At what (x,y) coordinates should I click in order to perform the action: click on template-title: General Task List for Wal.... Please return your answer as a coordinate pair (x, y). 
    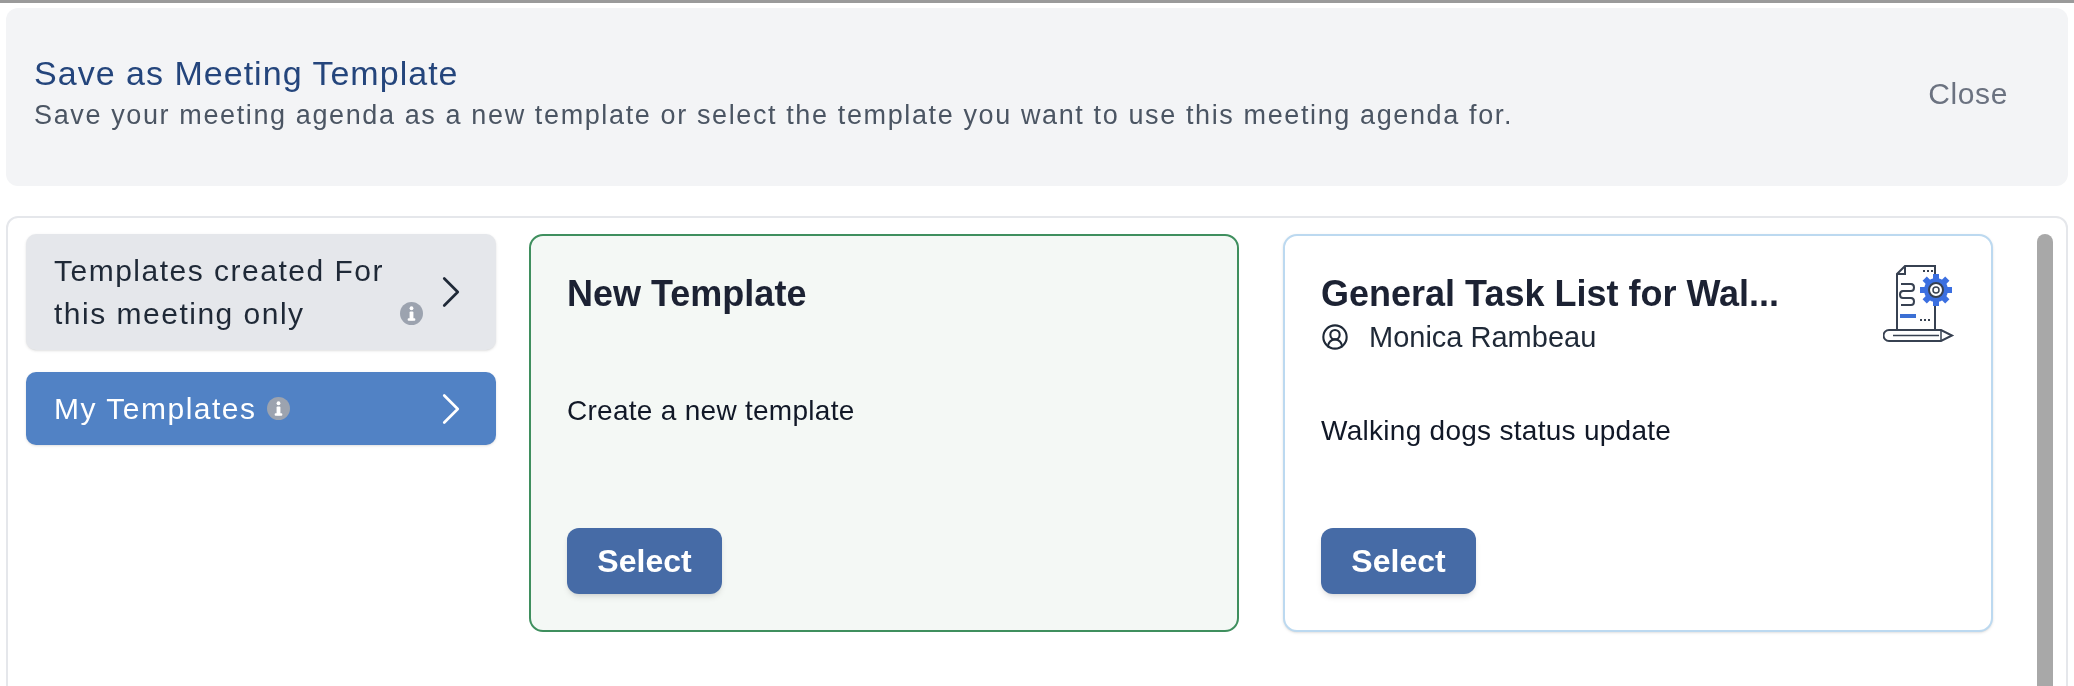
    Looking at the image, I should click on (1550, 294).